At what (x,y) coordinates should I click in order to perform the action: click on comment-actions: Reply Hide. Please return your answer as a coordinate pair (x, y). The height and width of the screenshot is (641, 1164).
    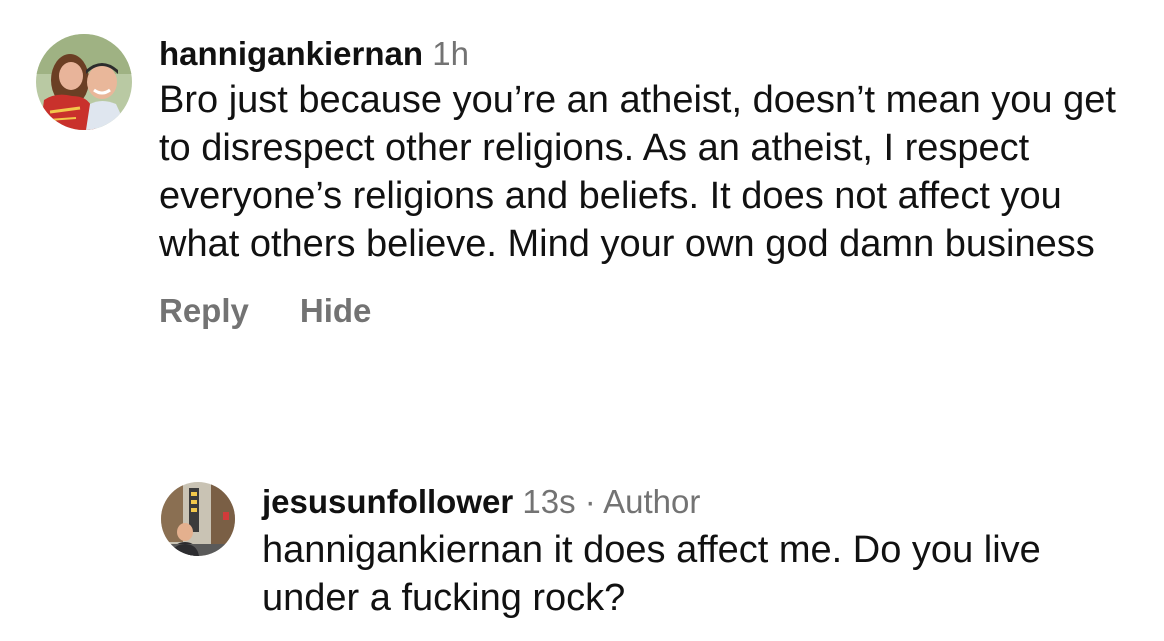
    Looking at the image, I should click on (652, 311).